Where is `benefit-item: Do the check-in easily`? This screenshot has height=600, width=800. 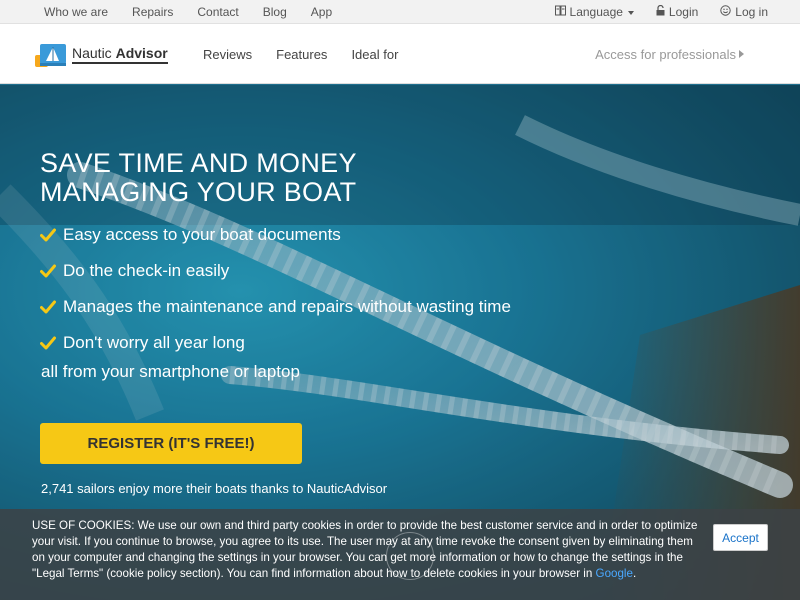
benefit-item: Do the check-in easily is located at coordinates (275, 271).